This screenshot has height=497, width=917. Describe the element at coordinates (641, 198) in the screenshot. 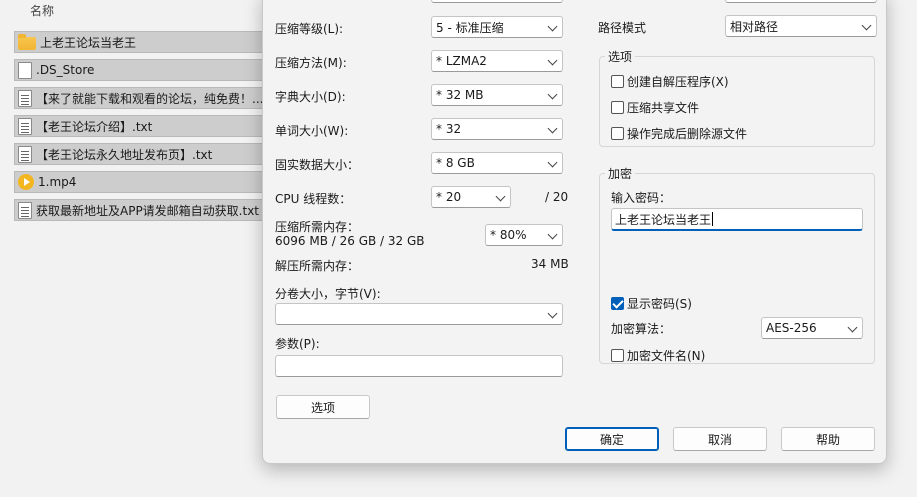

I see `password-label: 输入密码：` at that location.